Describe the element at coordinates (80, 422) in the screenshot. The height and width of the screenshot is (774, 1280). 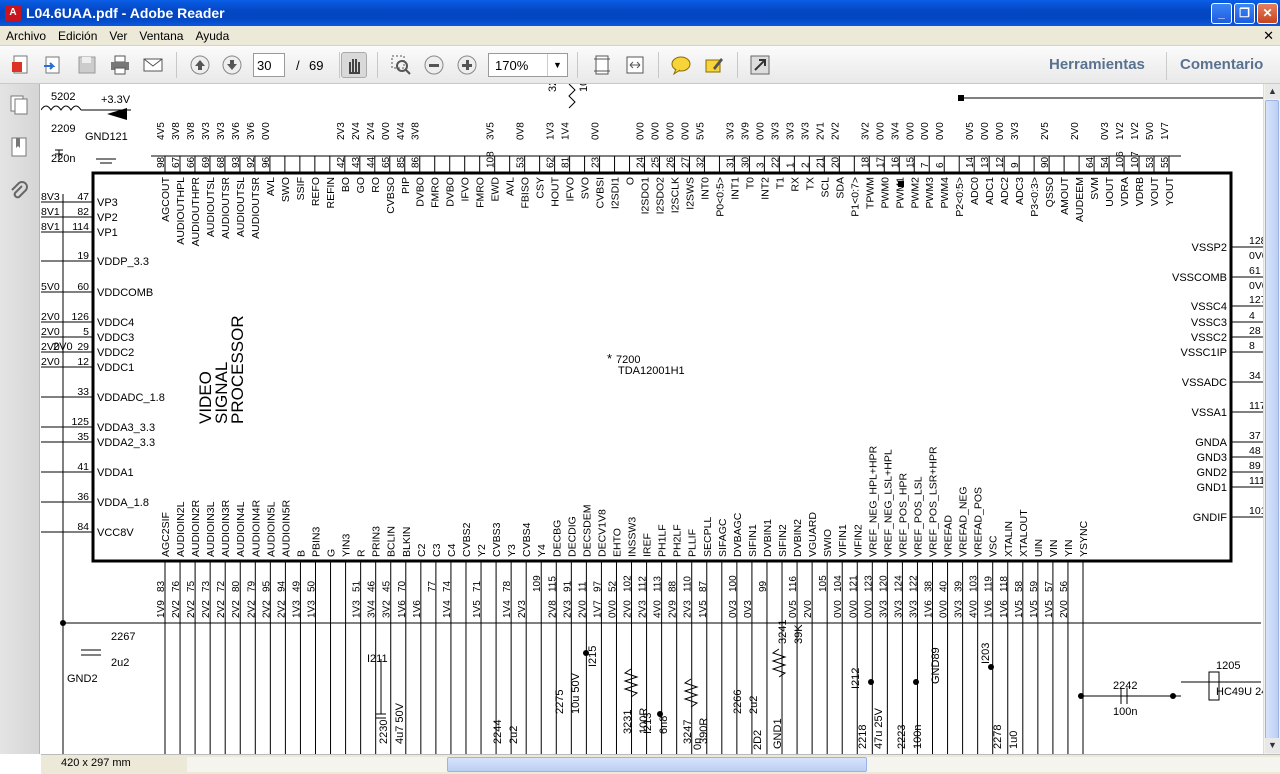
I see `left-pin-number: 125` at that location.